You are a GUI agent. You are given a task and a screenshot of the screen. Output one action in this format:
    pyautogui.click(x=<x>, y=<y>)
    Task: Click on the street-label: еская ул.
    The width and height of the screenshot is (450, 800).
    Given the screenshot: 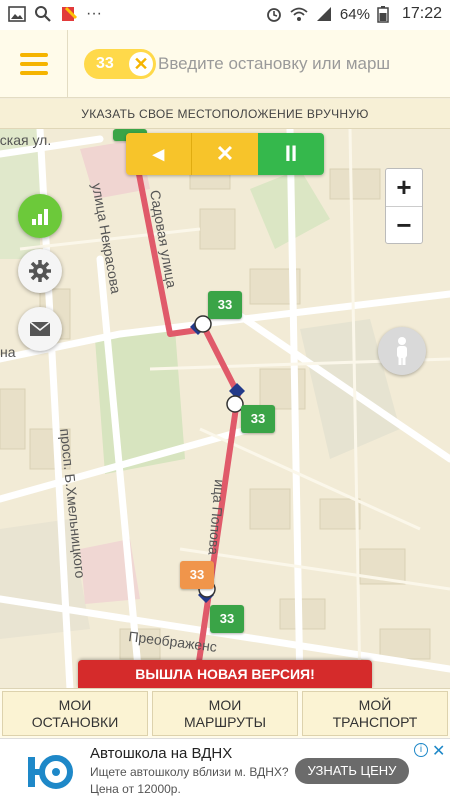 What is the action you would take?
    pyautogui.click(x=25, y=140)
    